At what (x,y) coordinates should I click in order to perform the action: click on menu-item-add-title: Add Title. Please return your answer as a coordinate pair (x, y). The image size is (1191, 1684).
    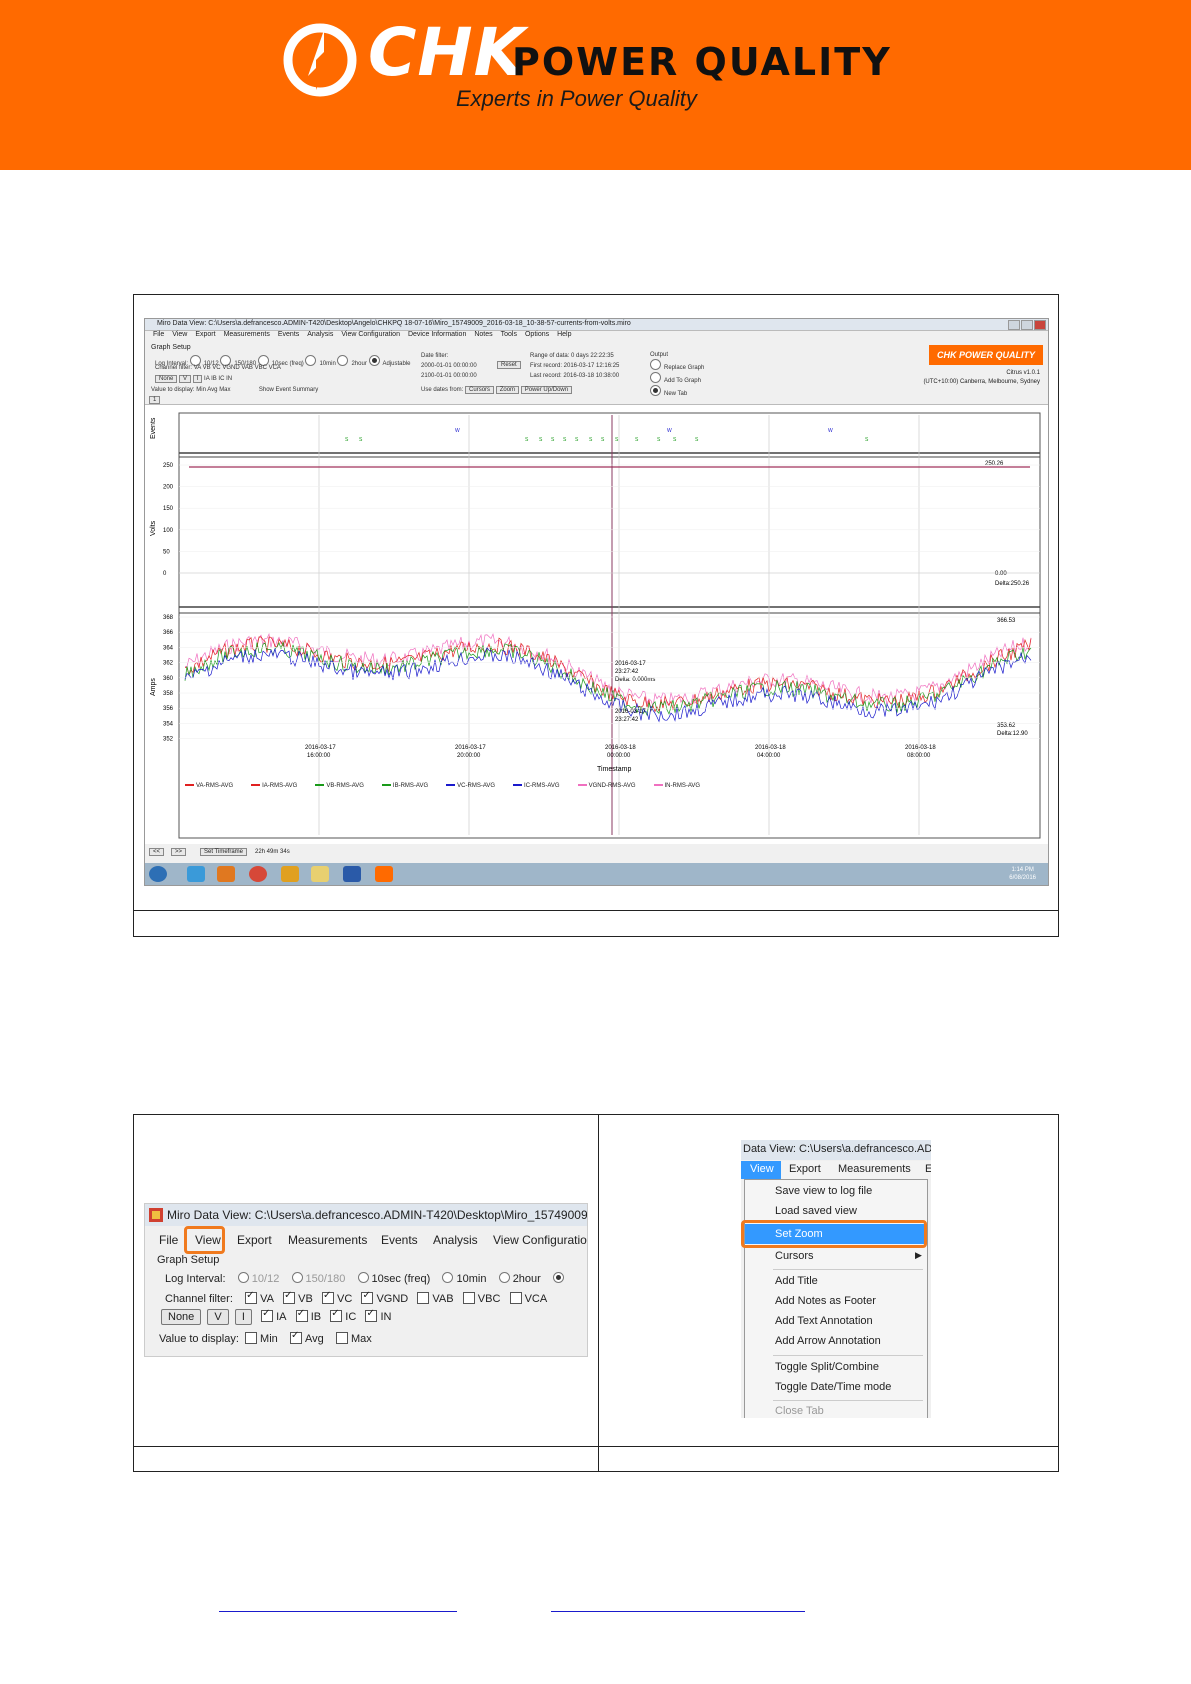
    Looking at the image, I should click on (796, 1281).